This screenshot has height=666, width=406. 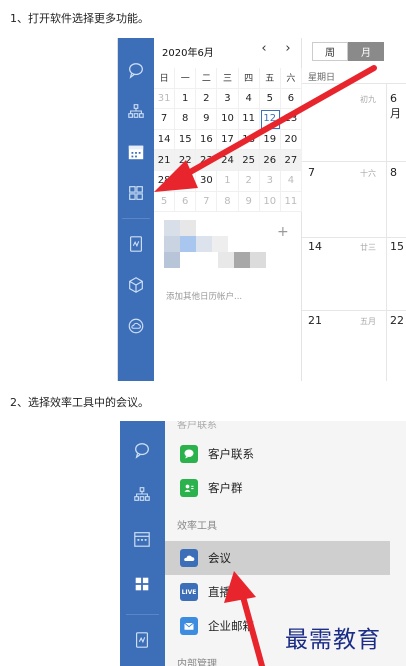 What do you see at coordinates (333, 640) in the screenshot?
I see `watermark-text: 最需教育` at bounding box center [333, 640].